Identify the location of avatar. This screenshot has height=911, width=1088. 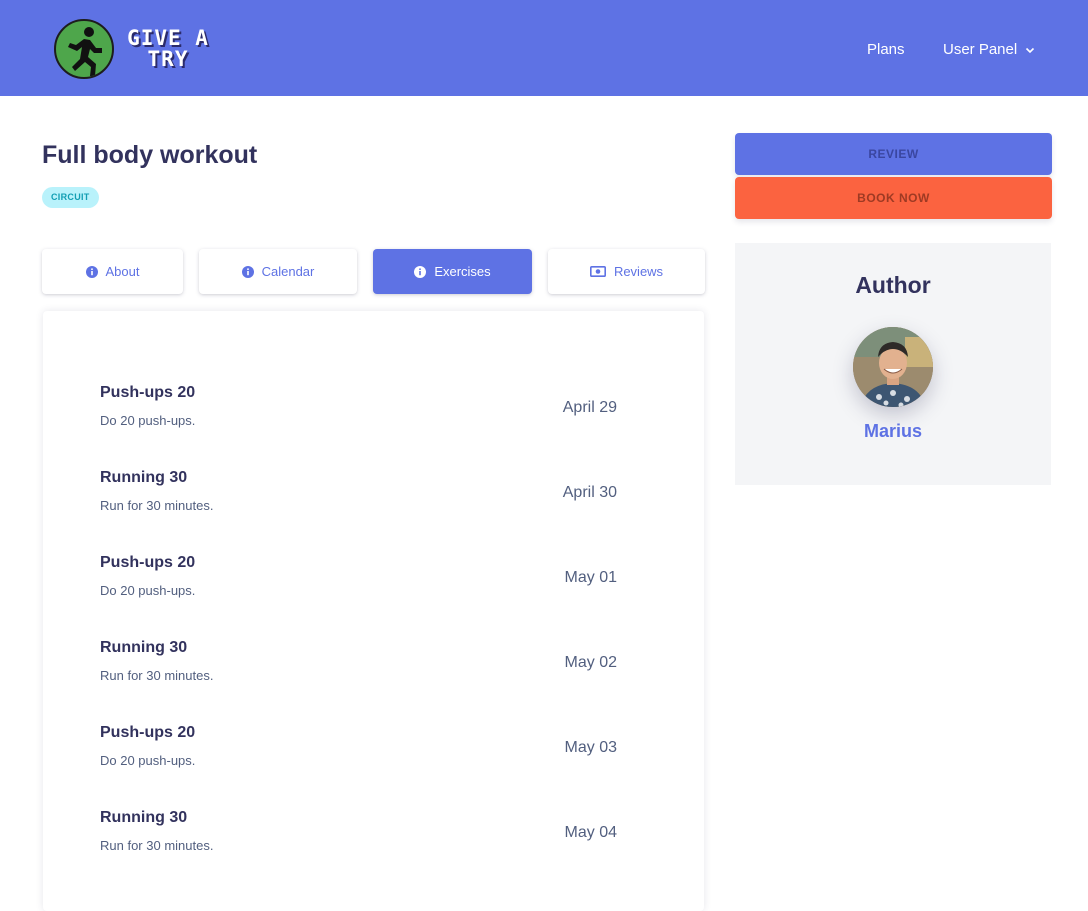
(893, 367).